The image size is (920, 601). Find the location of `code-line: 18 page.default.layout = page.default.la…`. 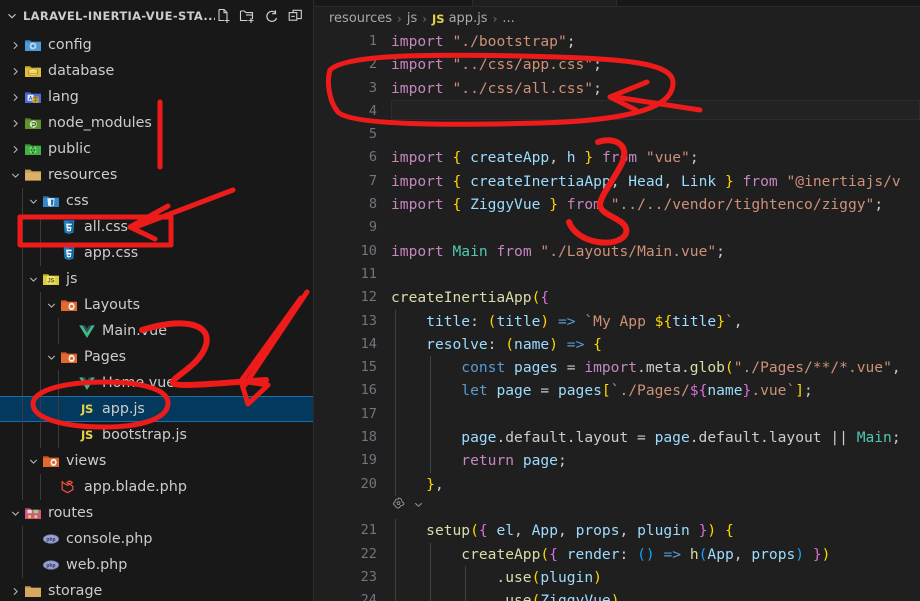

code-line: 18 page.default.layout = page.default.la… is located at coordinates (617, 438).